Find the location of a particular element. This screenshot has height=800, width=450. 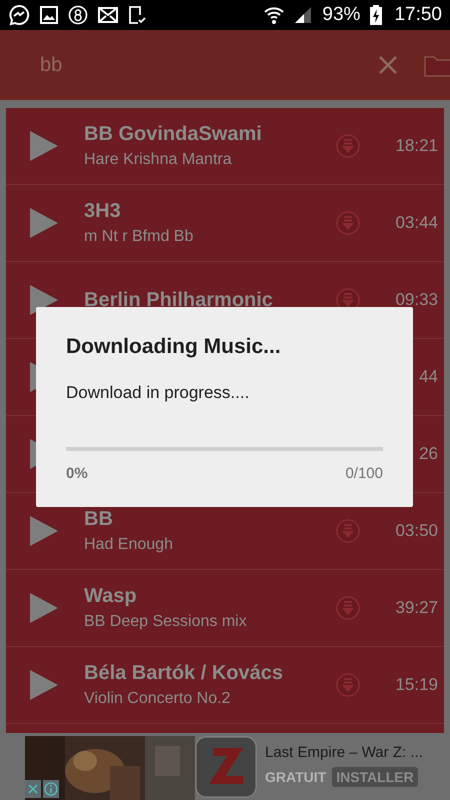

signal-icon is located at coordinates (303, 15).